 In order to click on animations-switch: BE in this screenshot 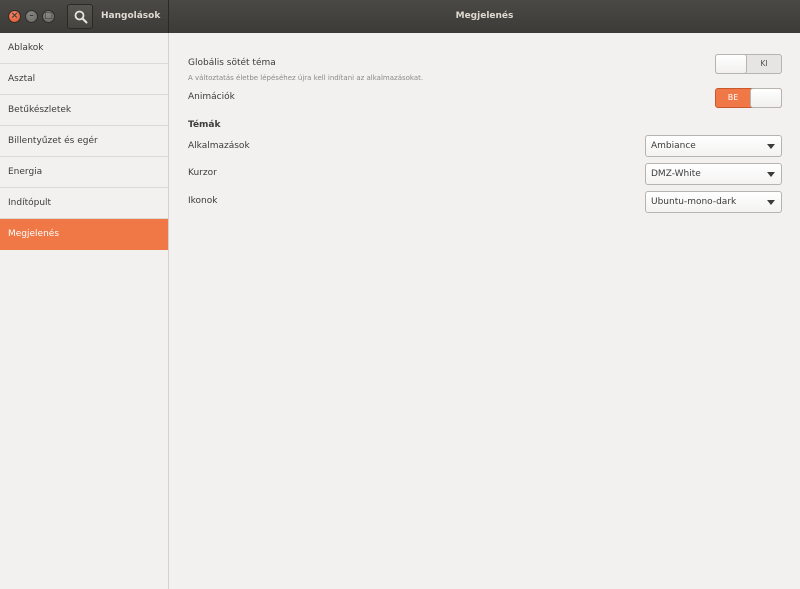, I will do `click(748, 98)`.